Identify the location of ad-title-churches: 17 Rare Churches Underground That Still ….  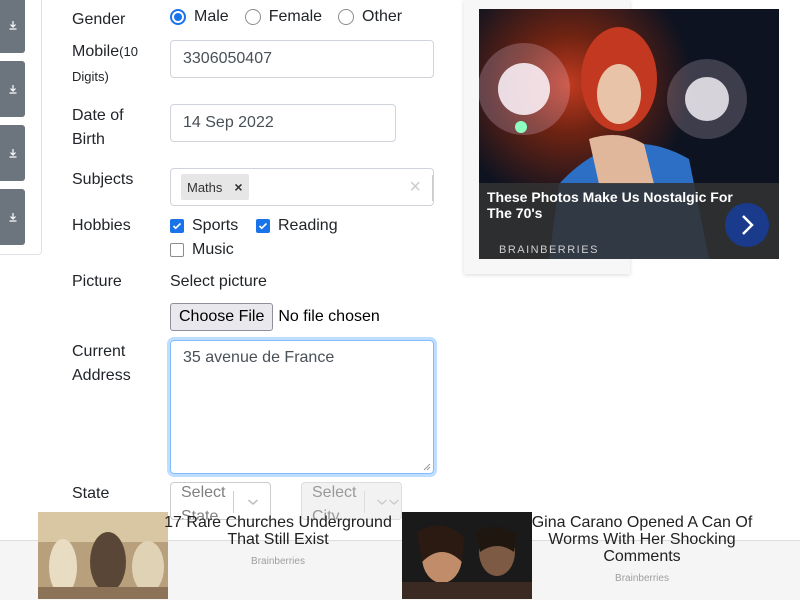
(278, 531).